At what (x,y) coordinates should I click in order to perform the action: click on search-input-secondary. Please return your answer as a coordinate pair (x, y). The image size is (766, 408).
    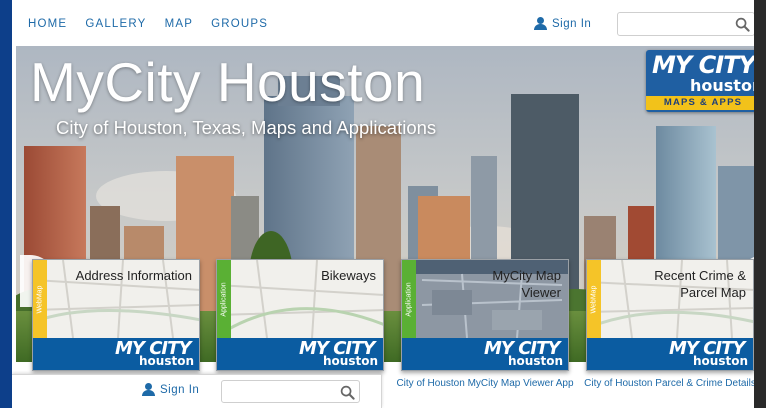
    Looking at the image, I should click on (281, 391).